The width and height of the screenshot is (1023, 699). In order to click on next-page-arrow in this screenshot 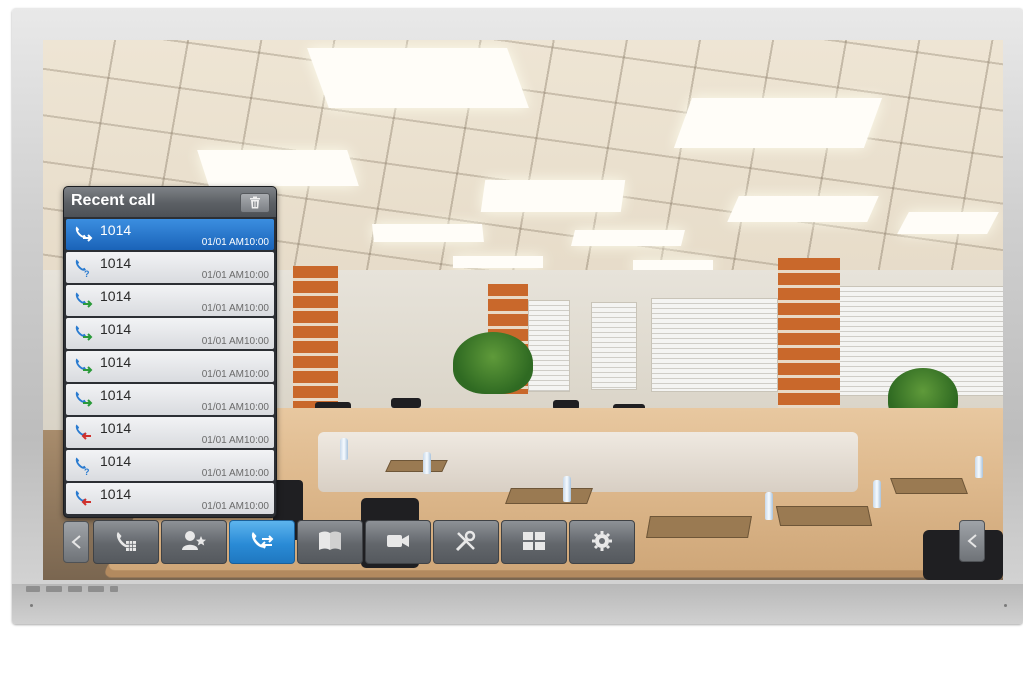, I will do `click(972, 541)`.